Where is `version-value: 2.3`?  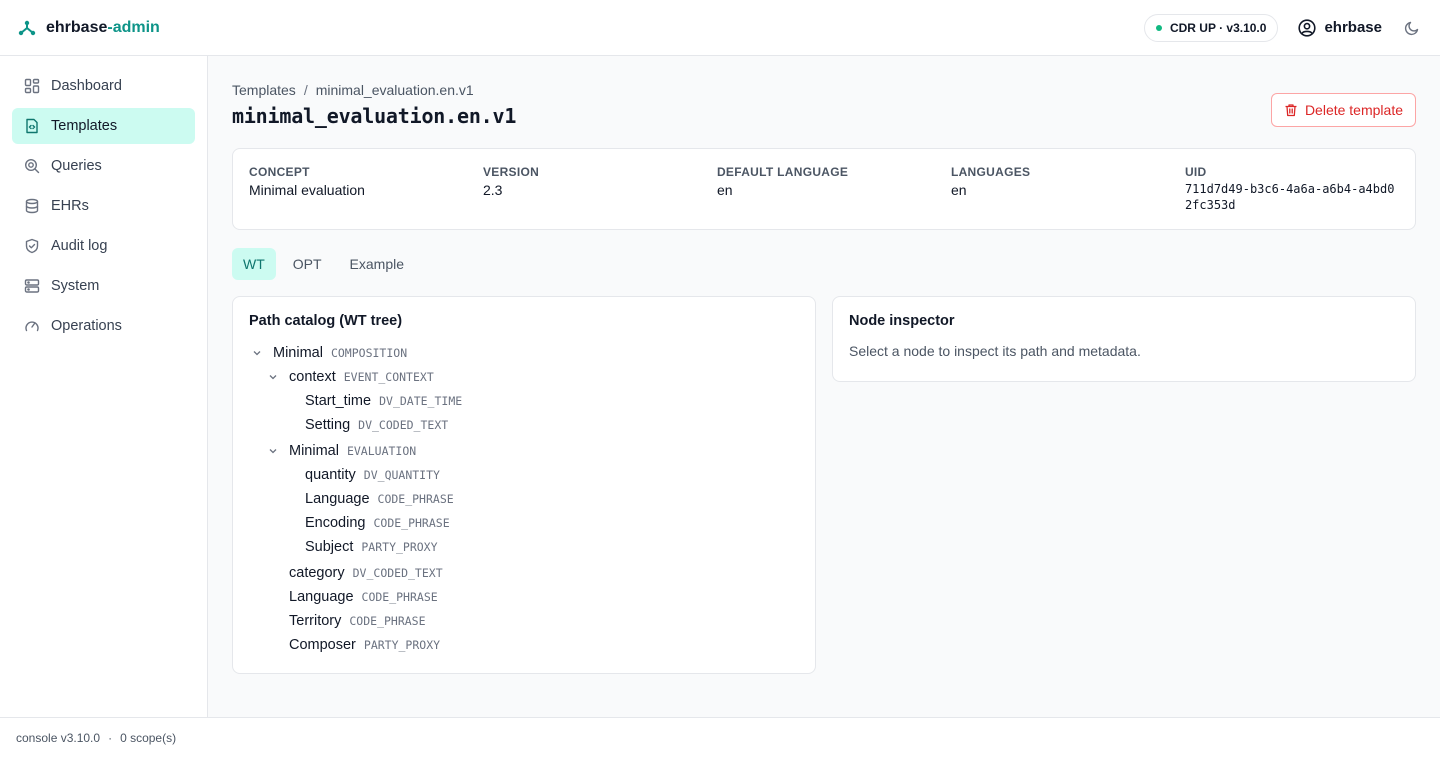
version-value: 2.3 is located at coordinates (492, 190).